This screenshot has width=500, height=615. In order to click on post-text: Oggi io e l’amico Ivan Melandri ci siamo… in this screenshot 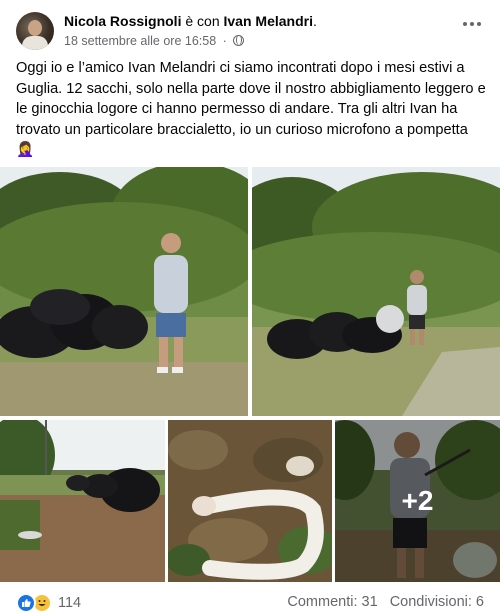, I will do `click(251, 109)`.